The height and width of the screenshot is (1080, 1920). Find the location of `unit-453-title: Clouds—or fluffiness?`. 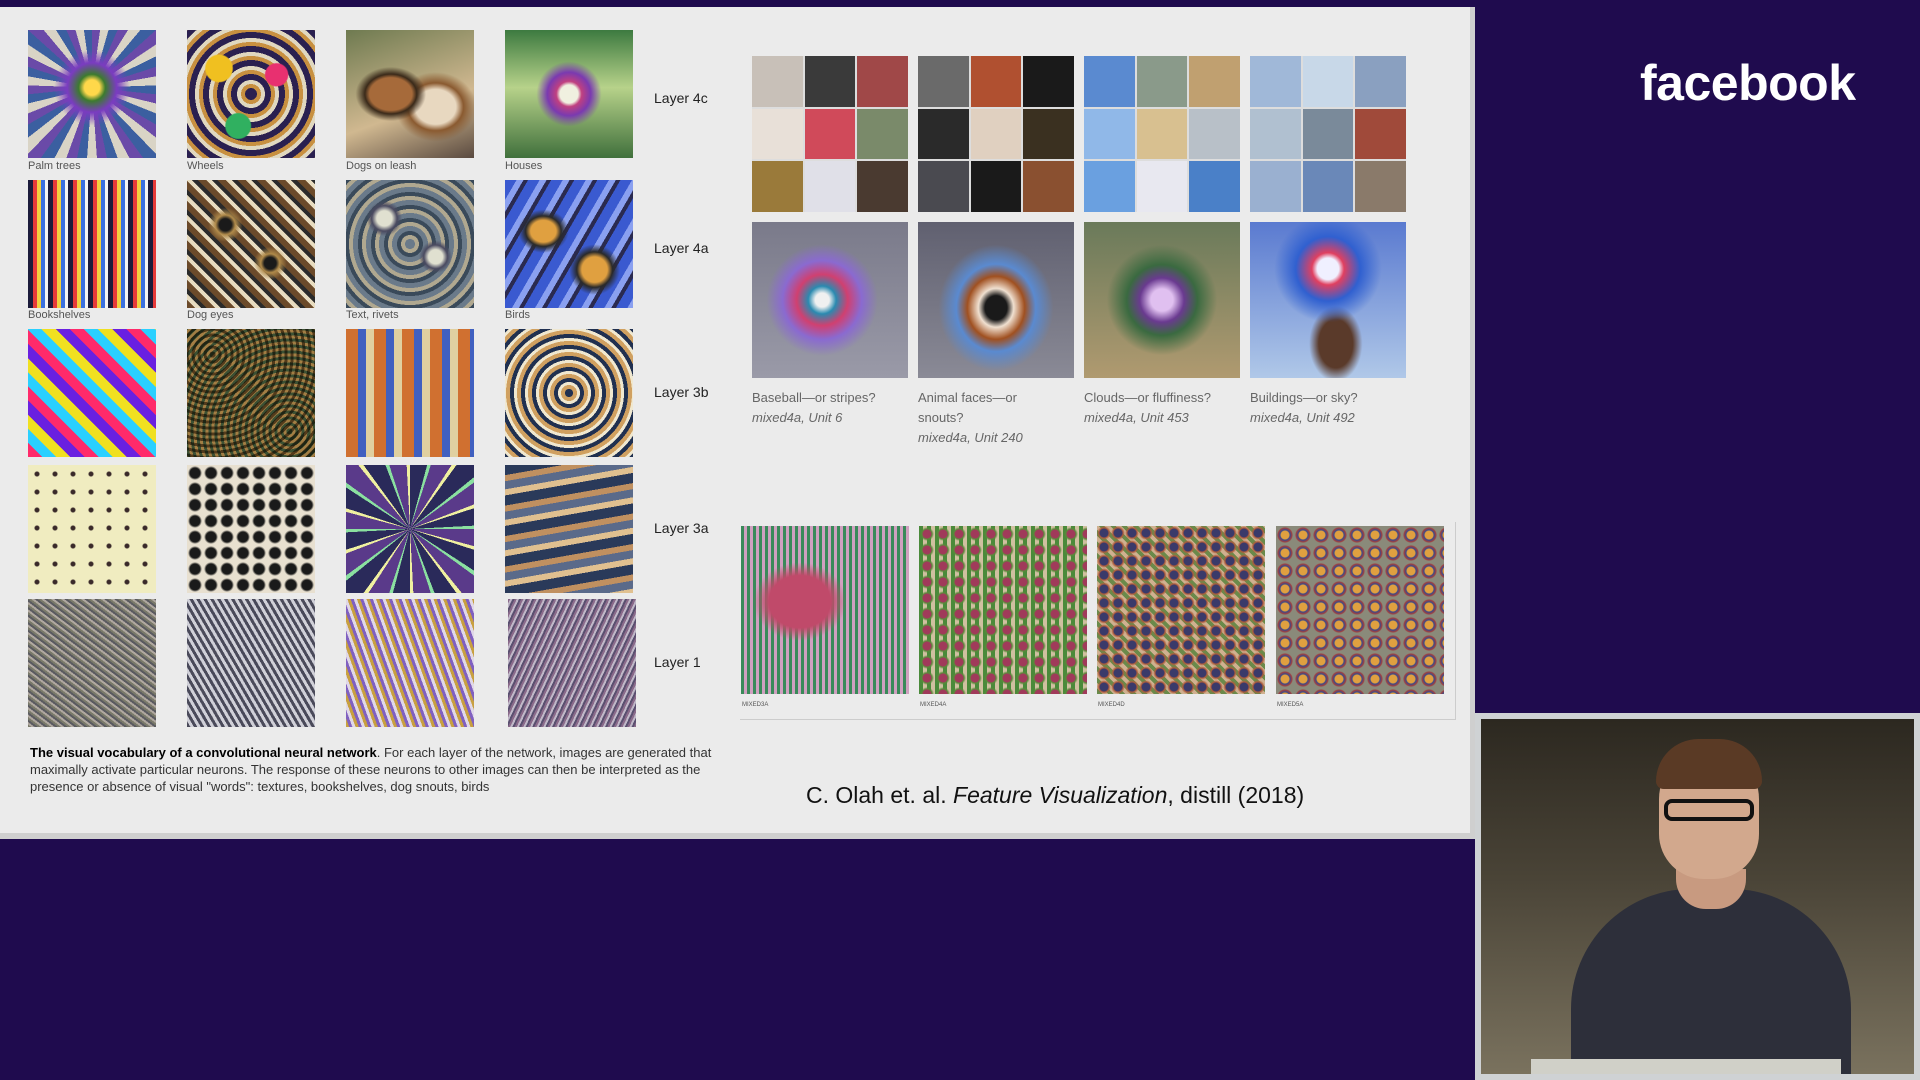

unit-453-title: Clouds—or fluffiness? is located at coordinates (1147, 397).